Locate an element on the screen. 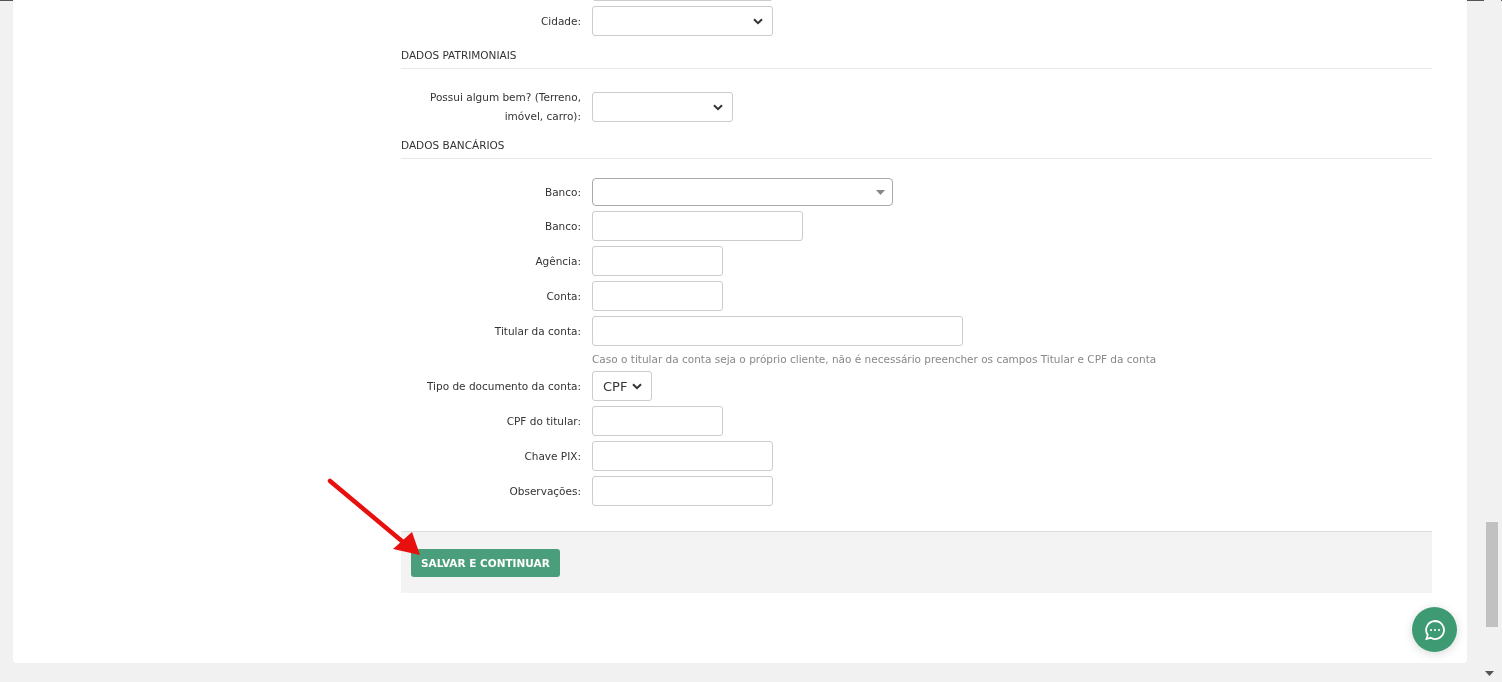 This screenshot has height=682, width=1502. section-heading: DADOS PATRIMONIAIS is located at coordinates (459, 55).